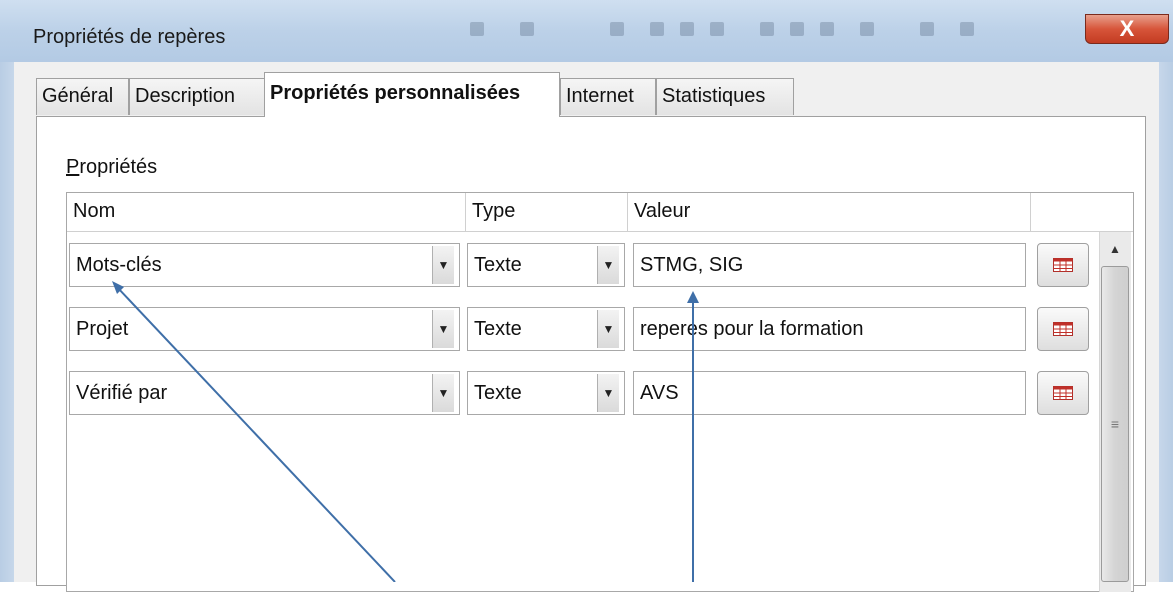 The width and height of the screenshot is (1173, 592). What do you see at coordinates (129, 37) in the screenshot?
I see `window-title: Propriétés de repères` at bounding box center [129, 37].